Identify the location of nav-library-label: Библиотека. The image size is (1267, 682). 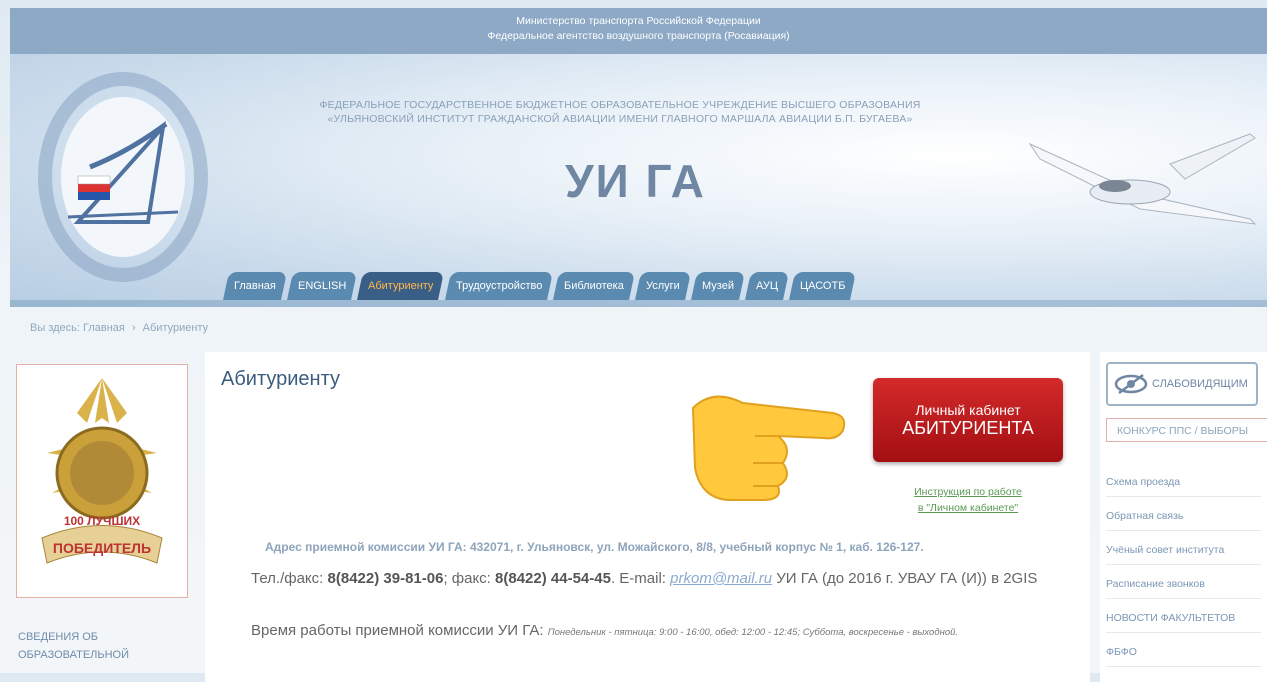
(593, 286).